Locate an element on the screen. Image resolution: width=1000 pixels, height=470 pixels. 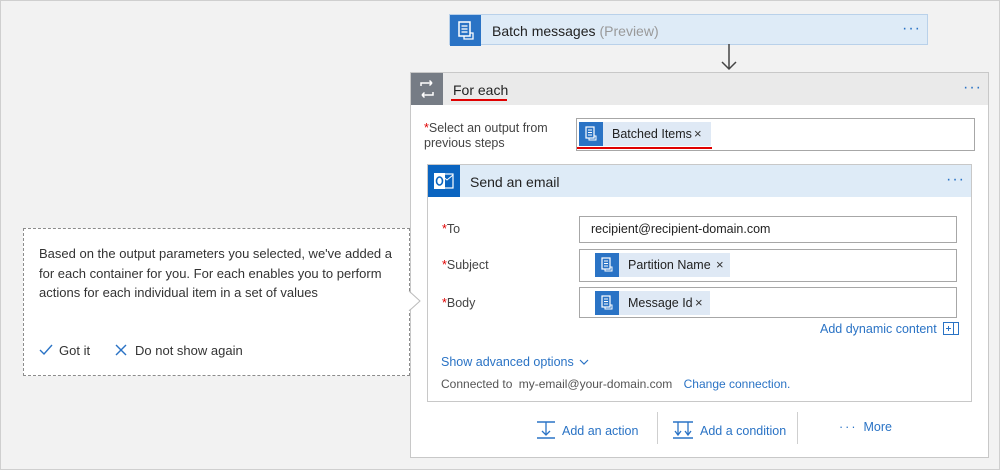
remove-partition-name-button: × is located at coordinates (720, 264).